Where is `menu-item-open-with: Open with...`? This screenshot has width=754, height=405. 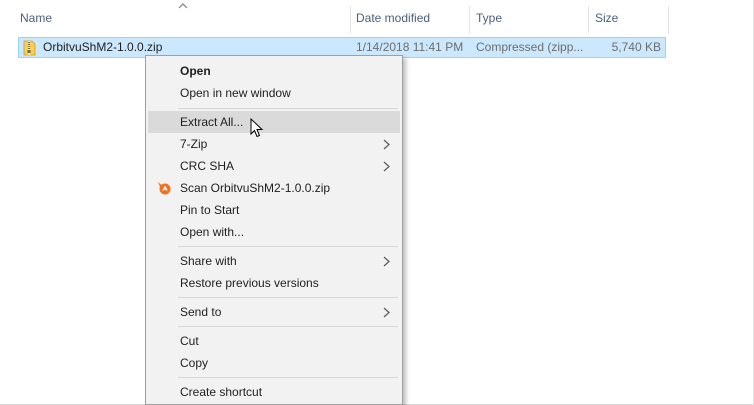
menu-item-open-with: Open with... is located at coordinates (274, 232).